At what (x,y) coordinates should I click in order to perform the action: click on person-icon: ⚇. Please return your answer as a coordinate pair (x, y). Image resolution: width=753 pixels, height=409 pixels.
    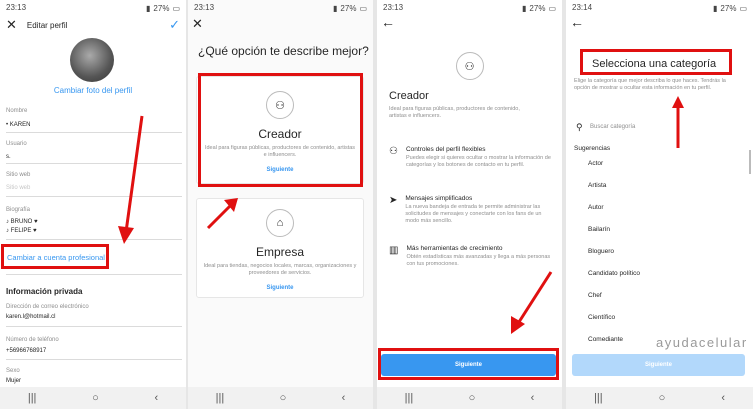
    Looking at the image, I should click on (393, 151).